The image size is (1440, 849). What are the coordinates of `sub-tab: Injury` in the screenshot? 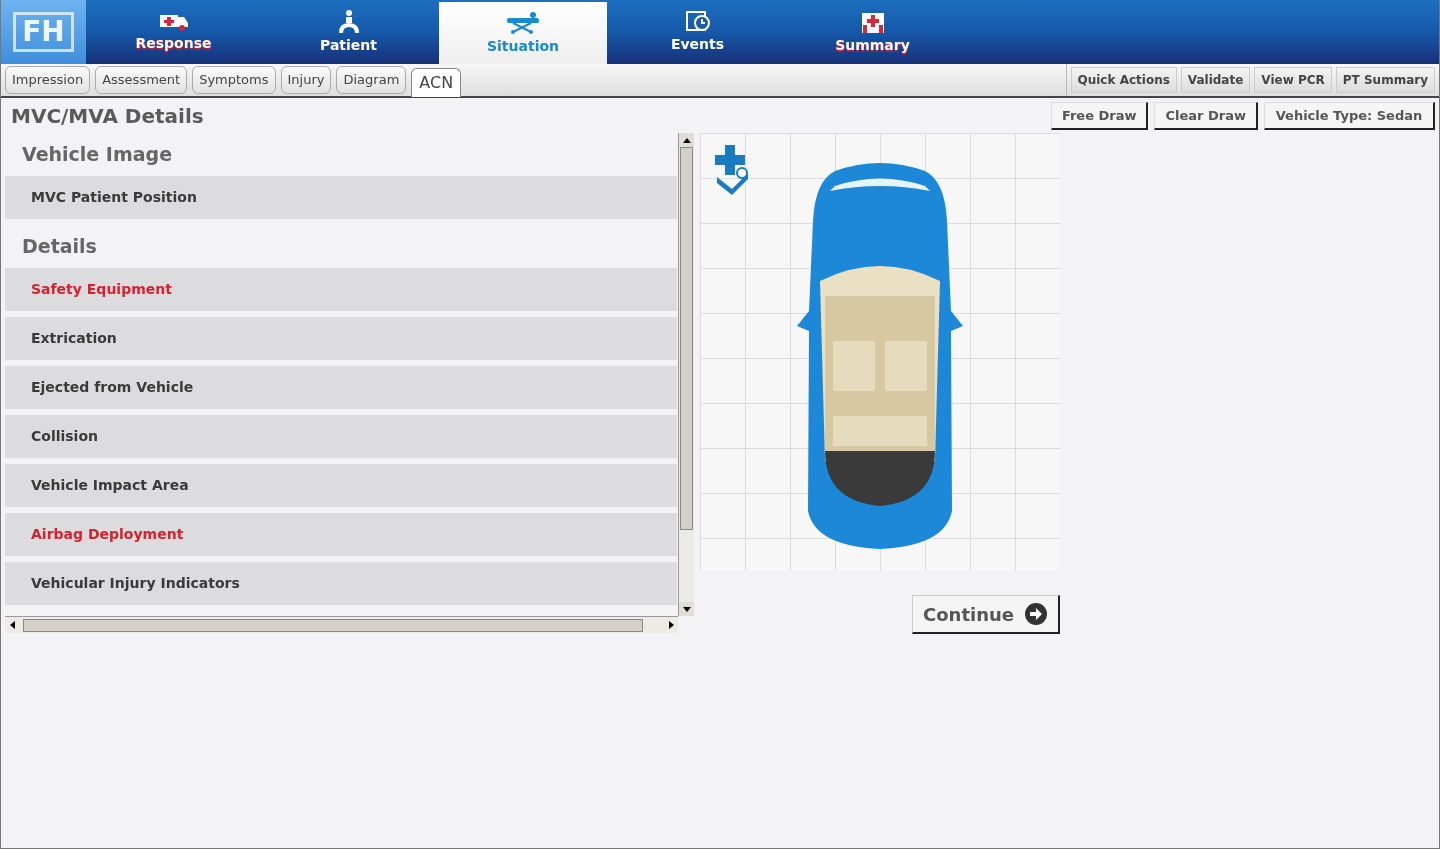 It's located at (306, 80).